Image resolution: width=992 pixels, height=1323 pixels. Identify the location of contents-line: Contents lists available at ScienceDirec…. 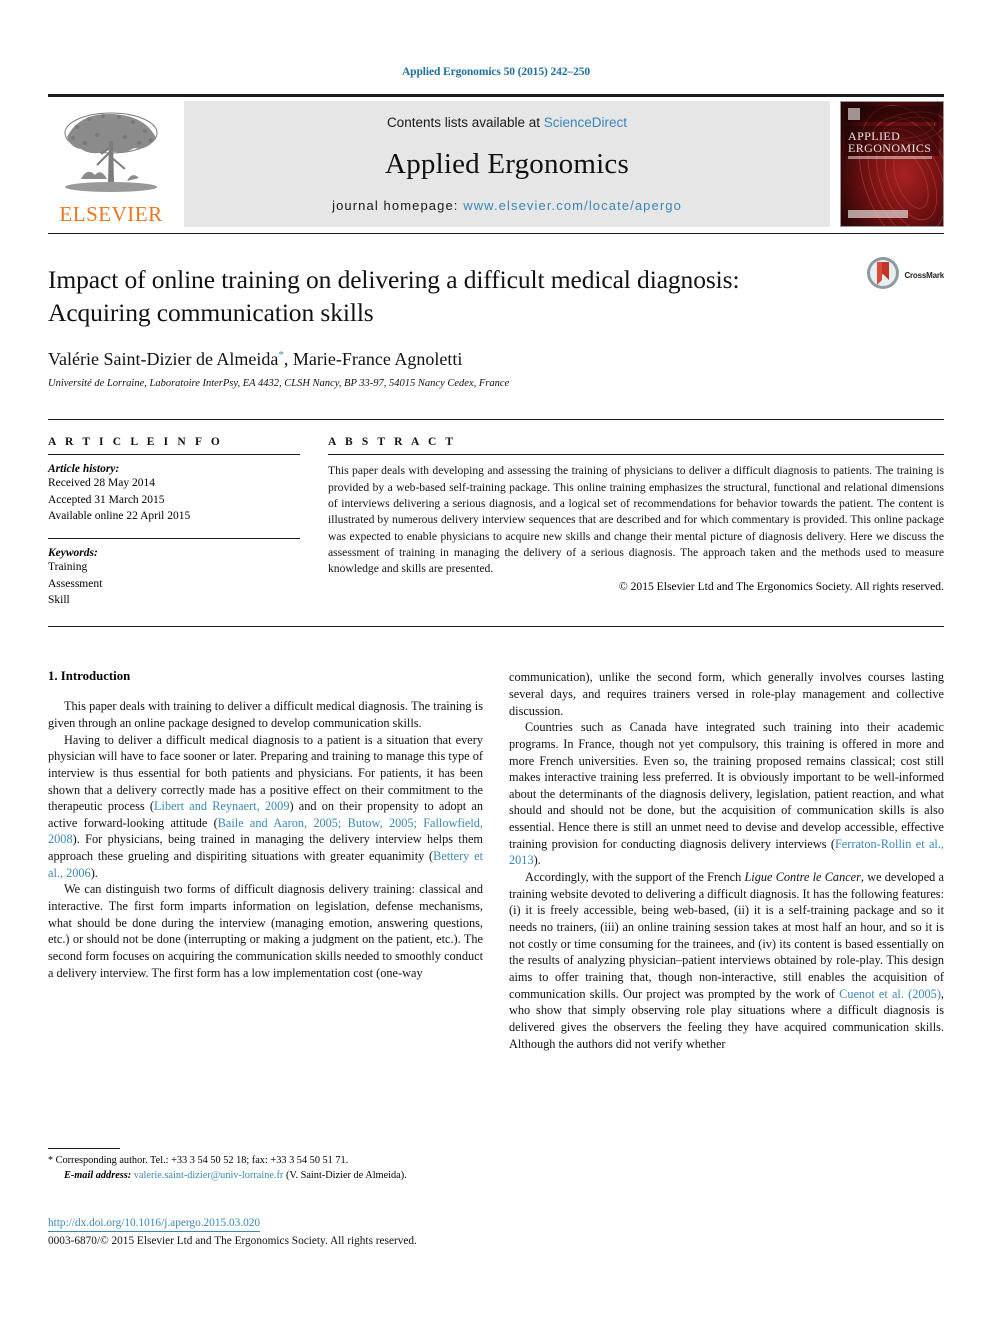
(507, 122).